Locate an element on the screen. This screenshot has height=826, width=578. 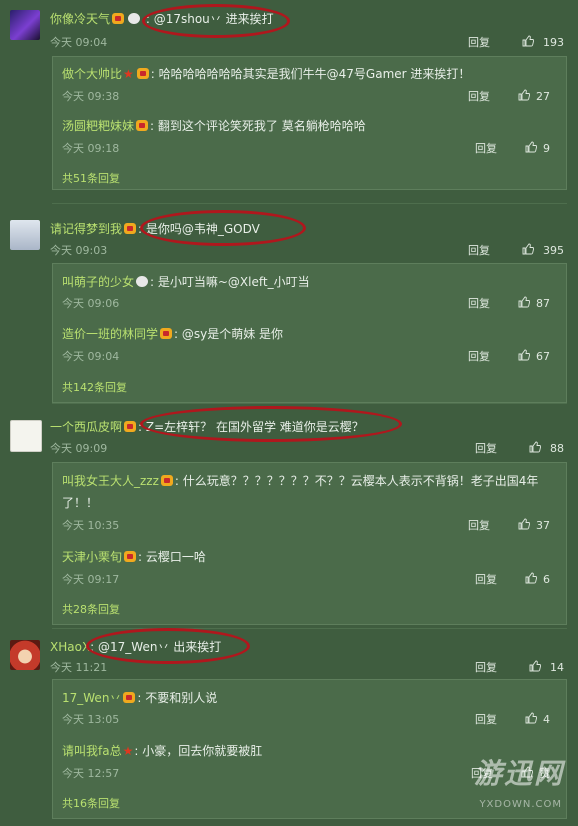
reply-text: 造价一班的林同学: @sy是个萌妹 是你 is located at coordinates (173, 334).